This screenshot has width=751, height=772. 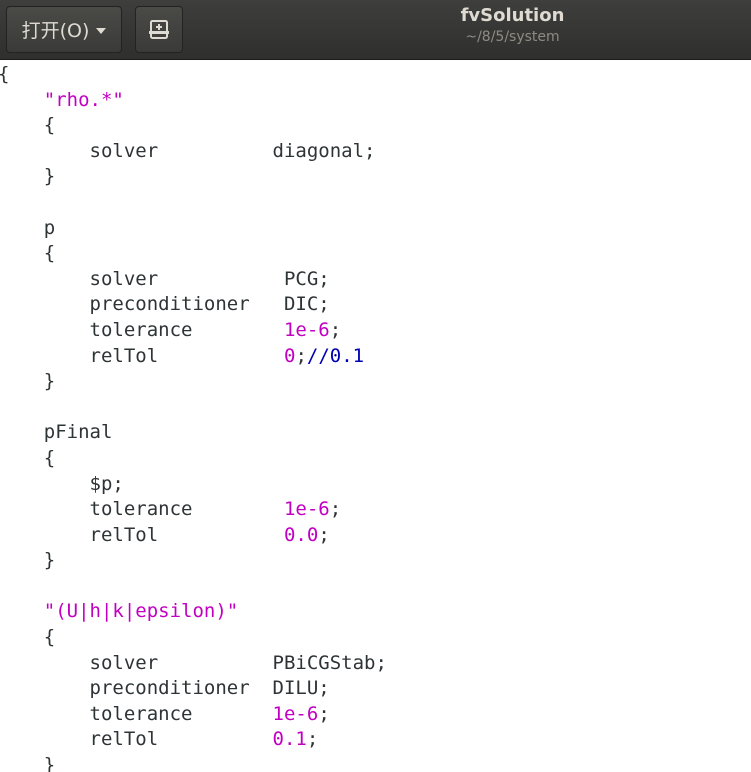 I want to click on code-line: solver diagonal;, so click(x=193, y=152).